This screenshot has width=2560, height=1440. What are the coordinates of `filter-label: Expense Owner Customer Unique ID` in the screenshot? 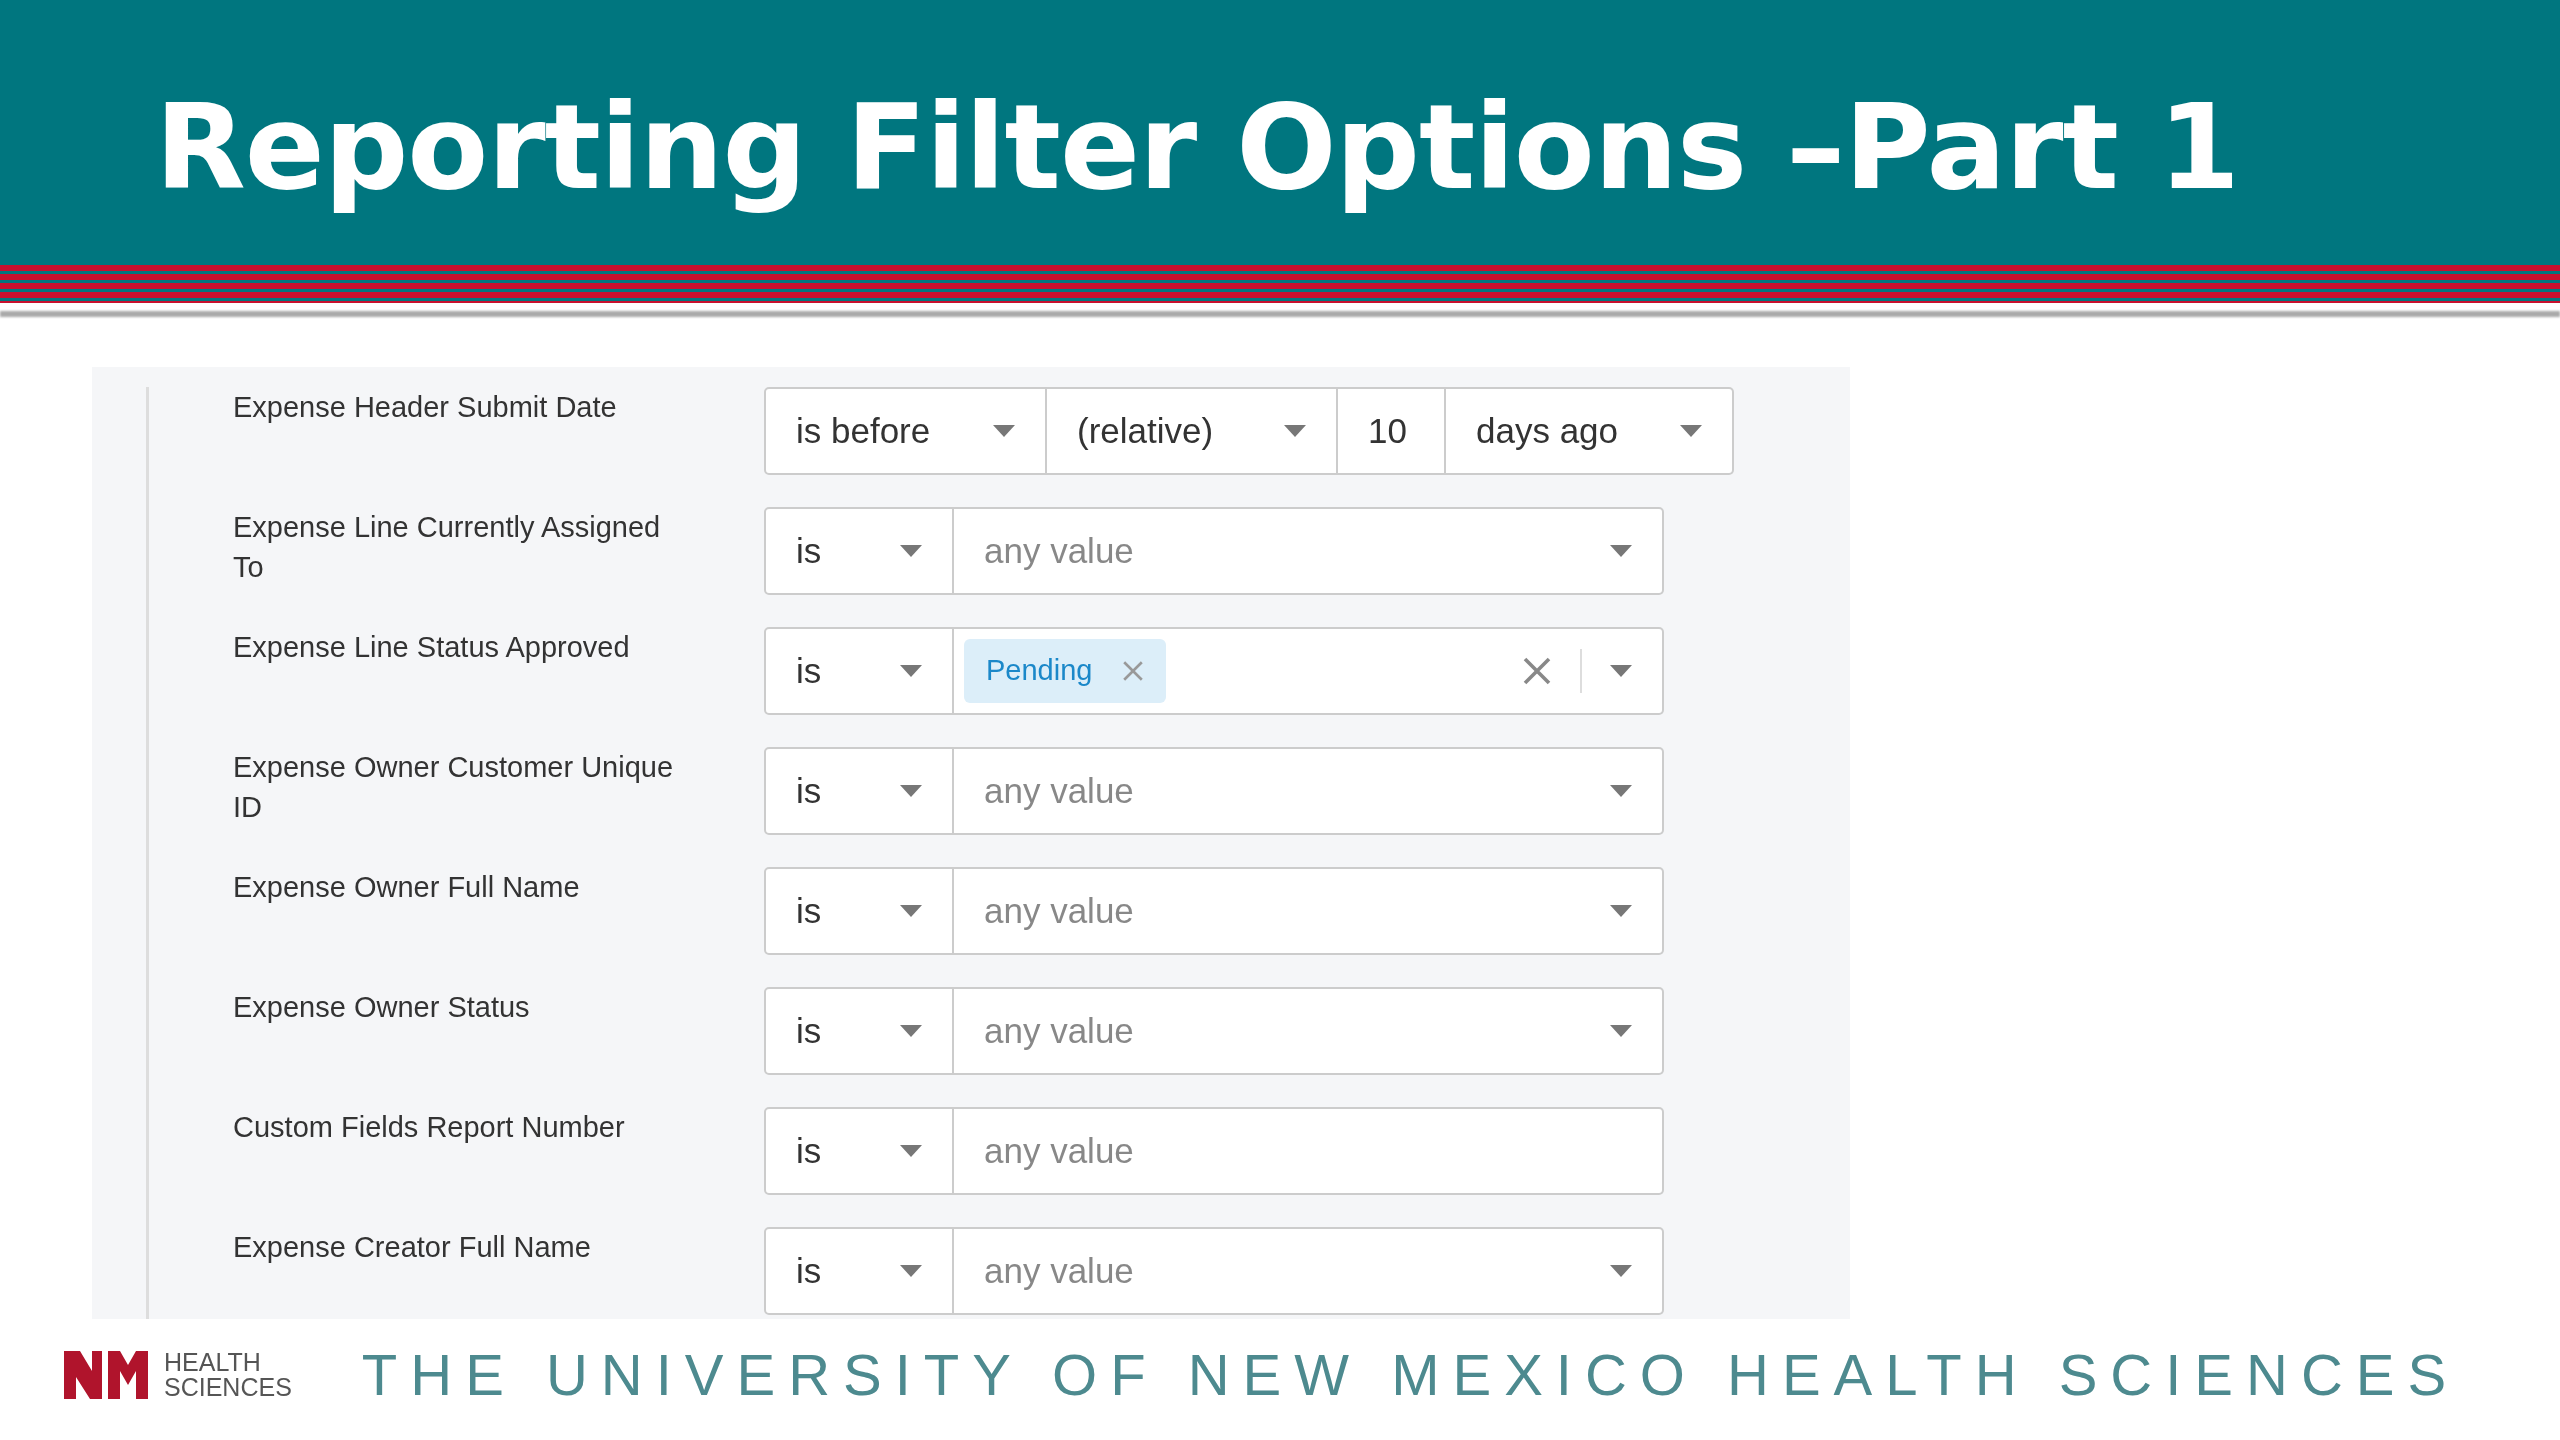 It's located at (454, 787).